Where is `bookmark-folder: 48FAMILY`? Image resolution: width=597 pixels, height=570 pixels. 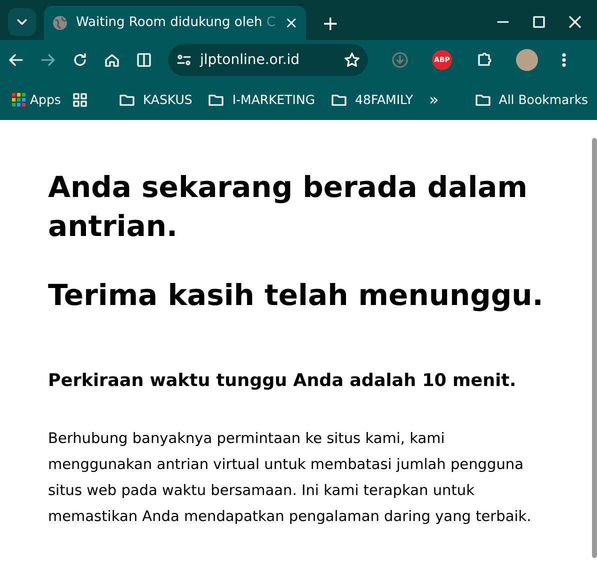
bookmark-folder: 48FAMILY is located at coordinates (372, 100).